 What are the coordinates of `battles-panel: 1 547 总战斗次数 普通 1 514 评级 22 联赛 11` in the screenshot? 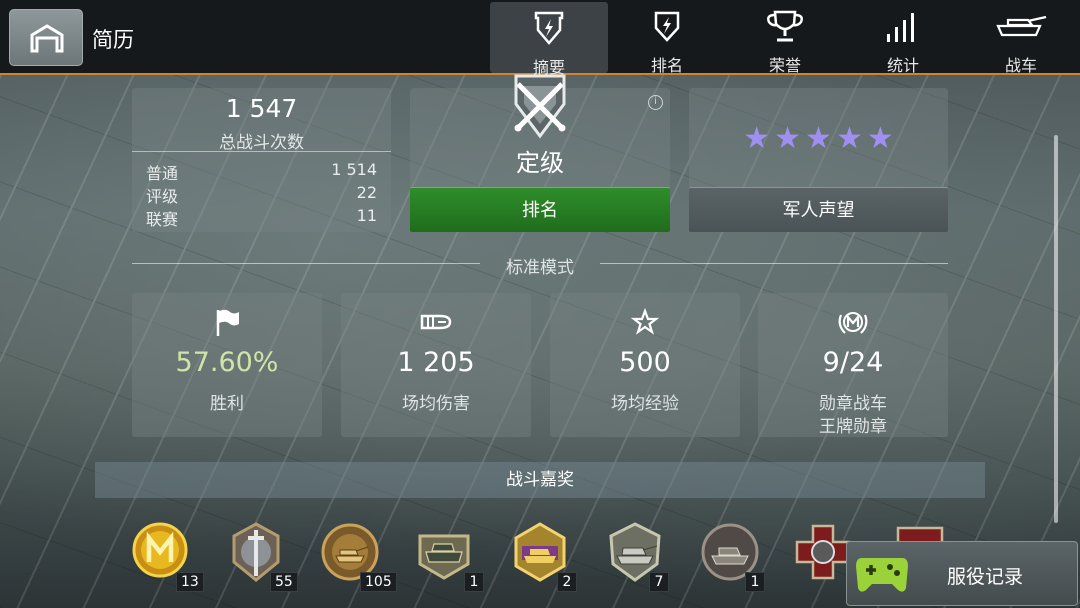 It's located at (261, 160).